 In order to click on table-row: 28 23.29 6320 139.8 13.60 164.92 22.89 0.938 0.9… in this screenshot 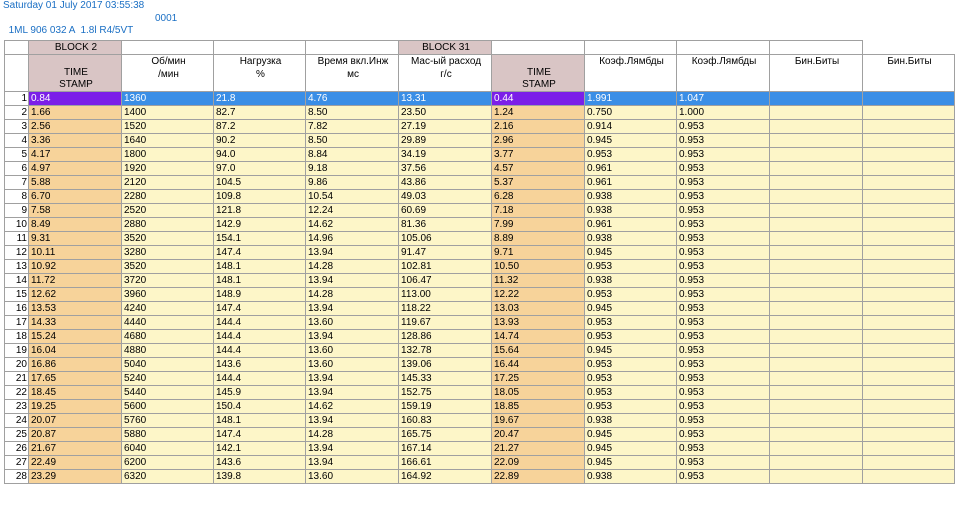, I will do `click(479, 476)`.